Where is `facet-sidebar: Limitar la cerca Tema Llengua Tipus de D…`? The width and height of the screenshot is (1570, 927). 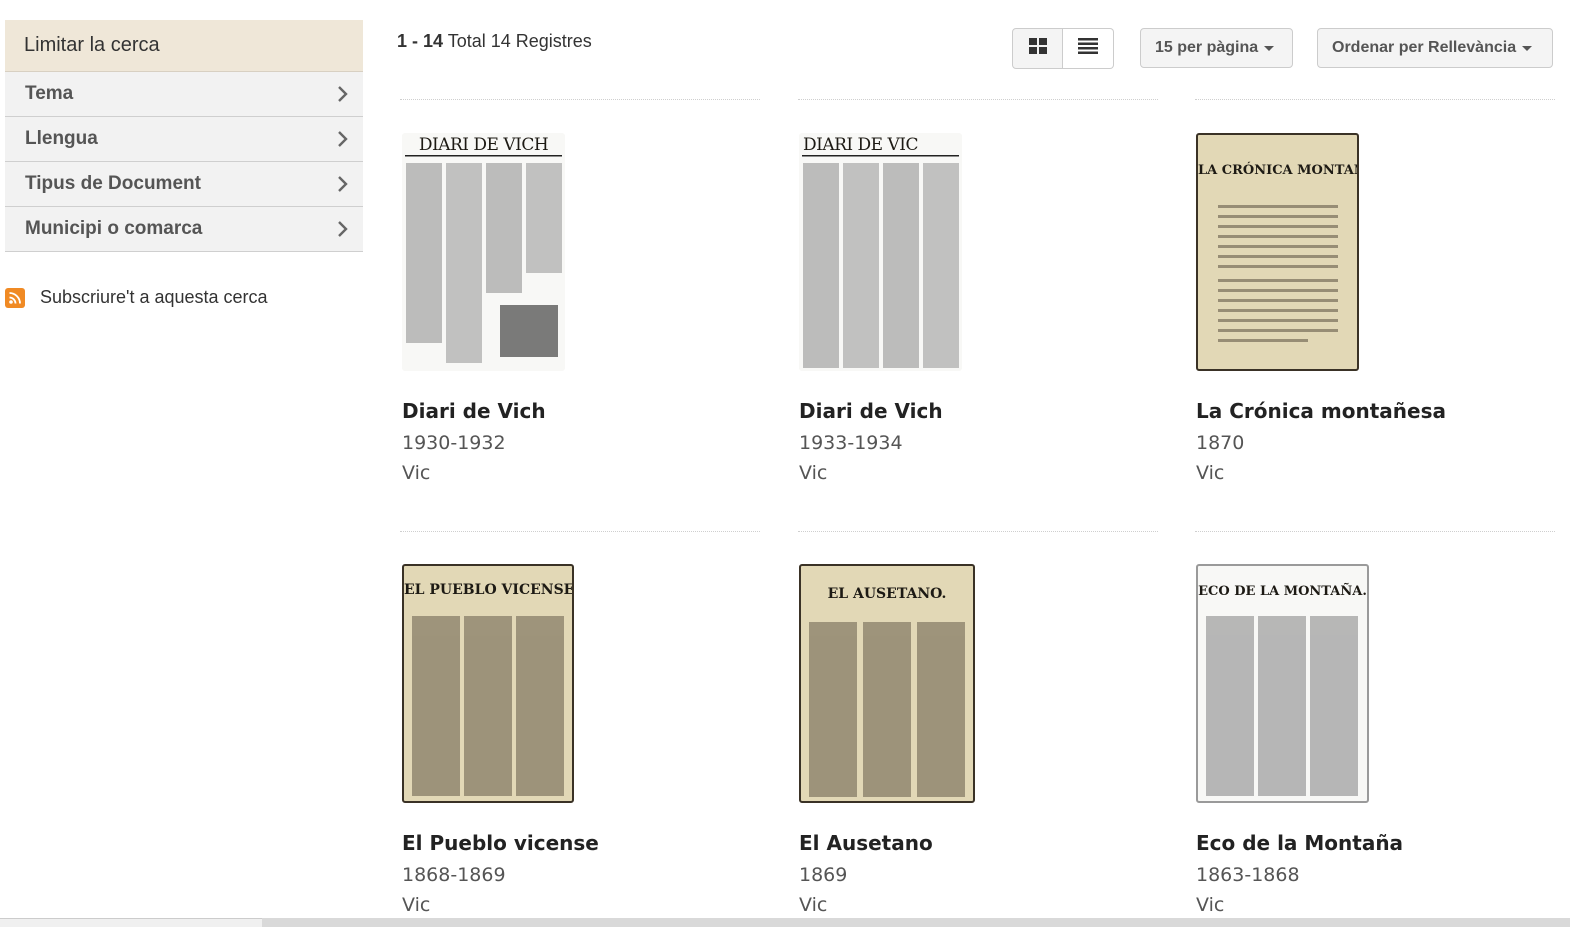
facet-sidebar: Limitar la cerca Tema Llengua Tipus de D… is located at coordinates (184, 136).